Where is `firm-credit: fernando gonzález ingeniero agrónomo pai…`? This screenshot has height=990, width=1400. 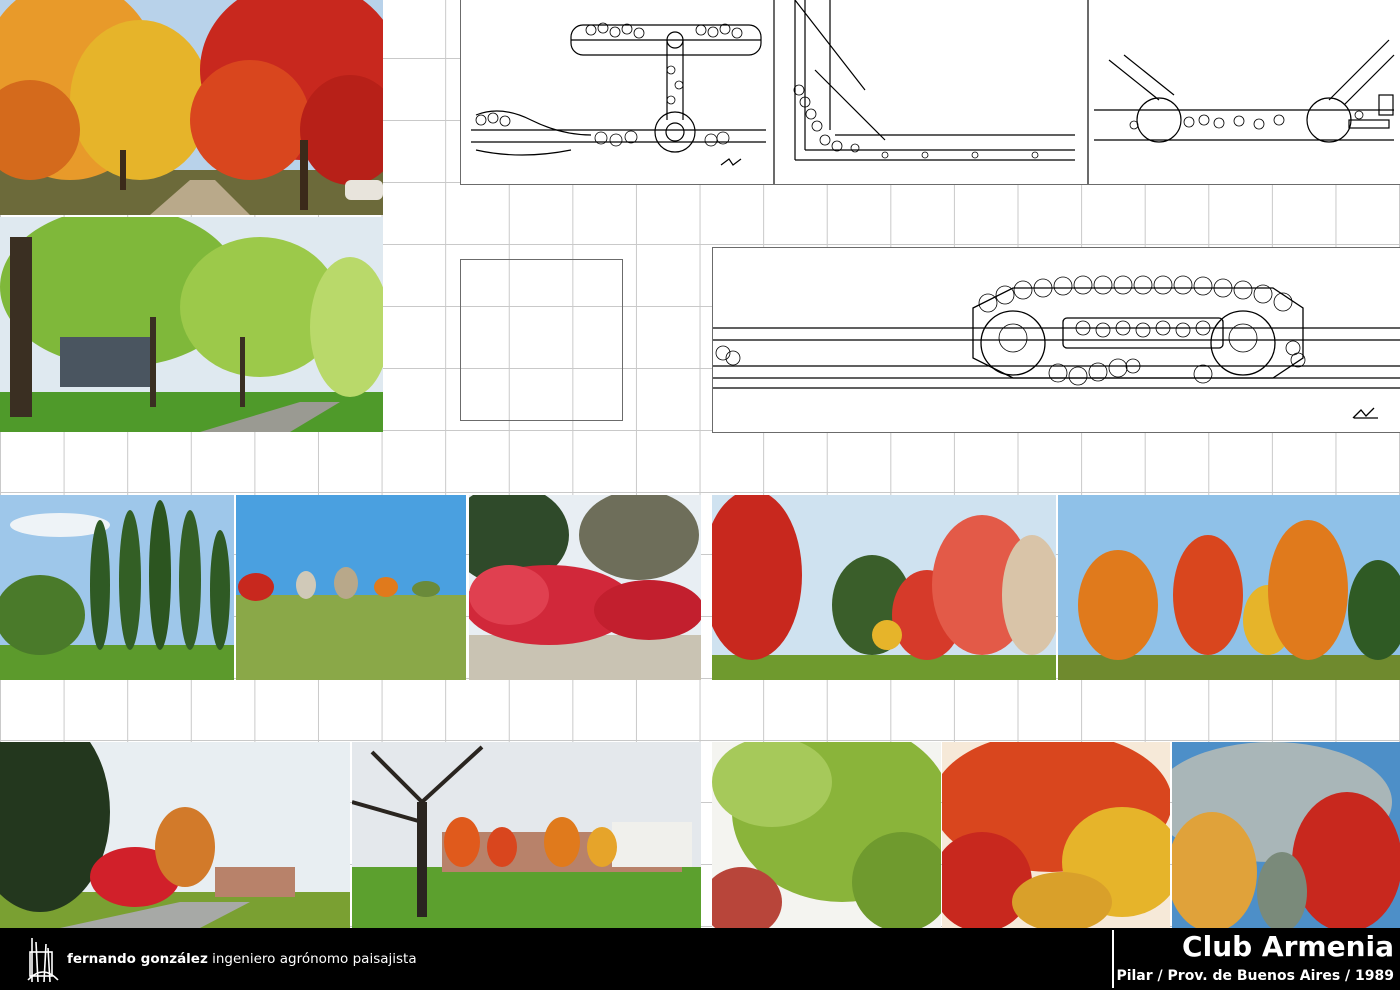
firm-credit: fernando gonzález ingeniero agrónomo pai… is located at coordinates (242, 959).